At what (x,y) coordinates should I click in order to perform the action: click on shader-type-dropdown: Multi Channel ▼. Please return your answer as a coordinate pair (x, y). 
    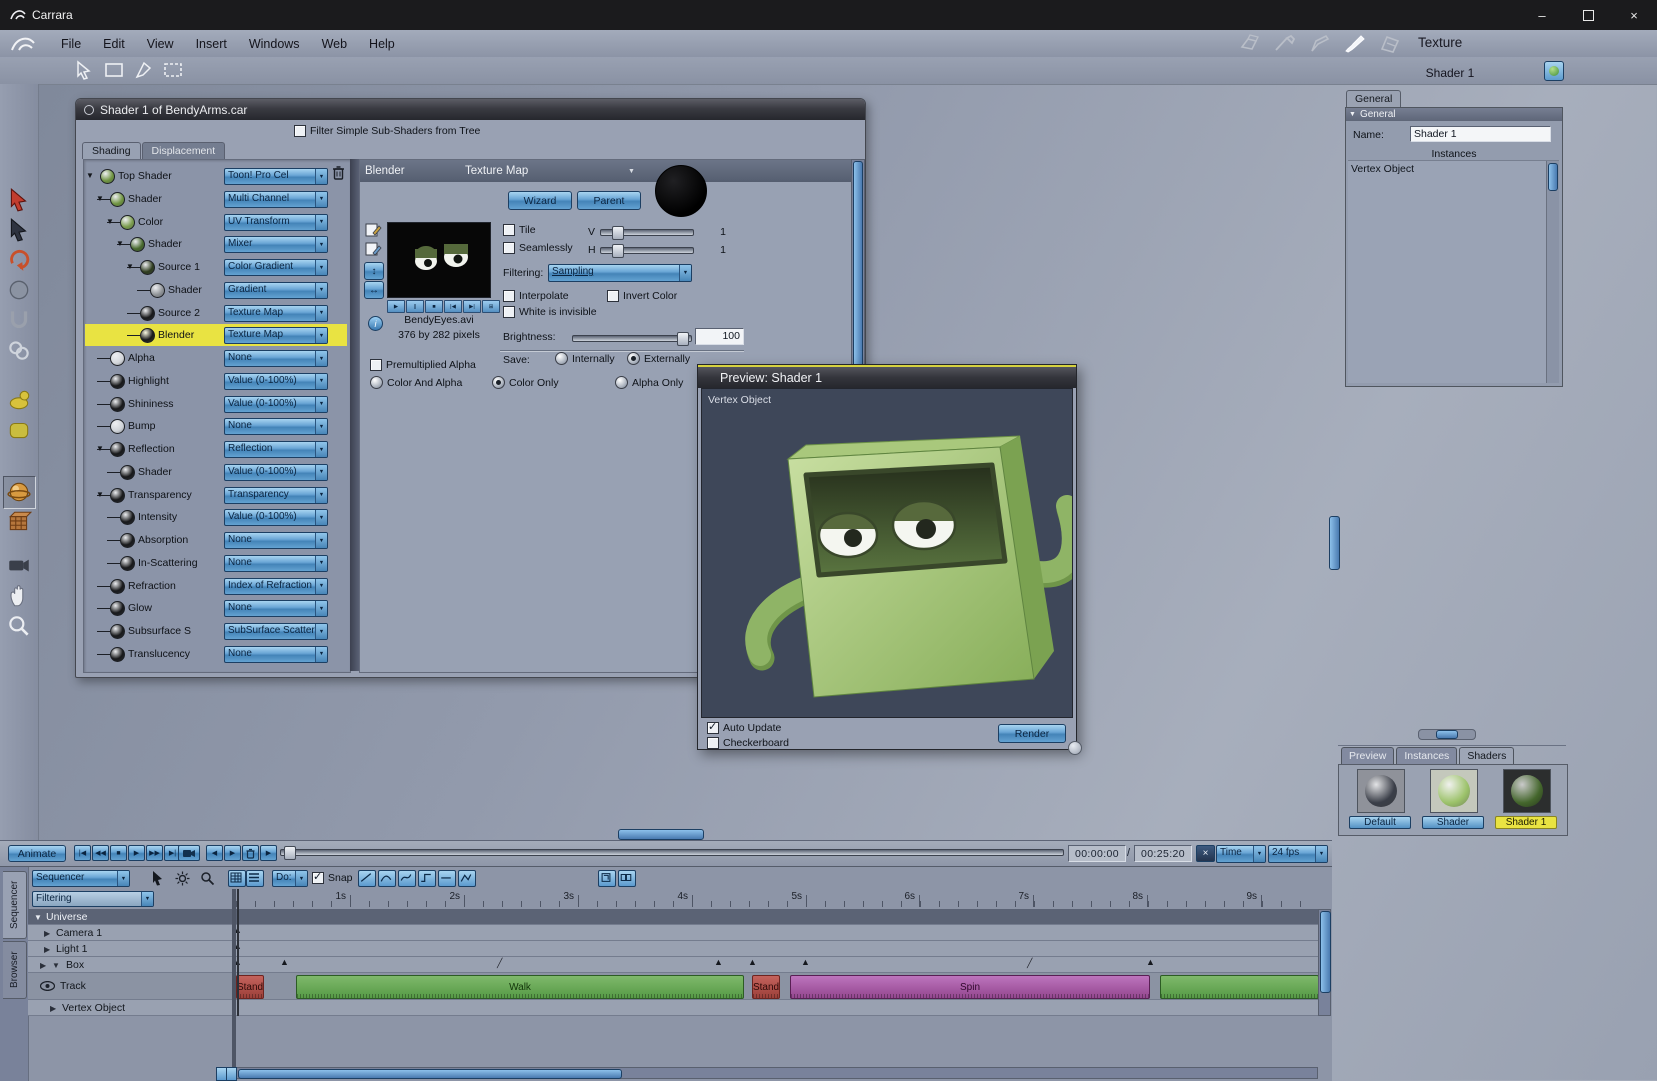
    Looking at the image, I should click on (276, 199).